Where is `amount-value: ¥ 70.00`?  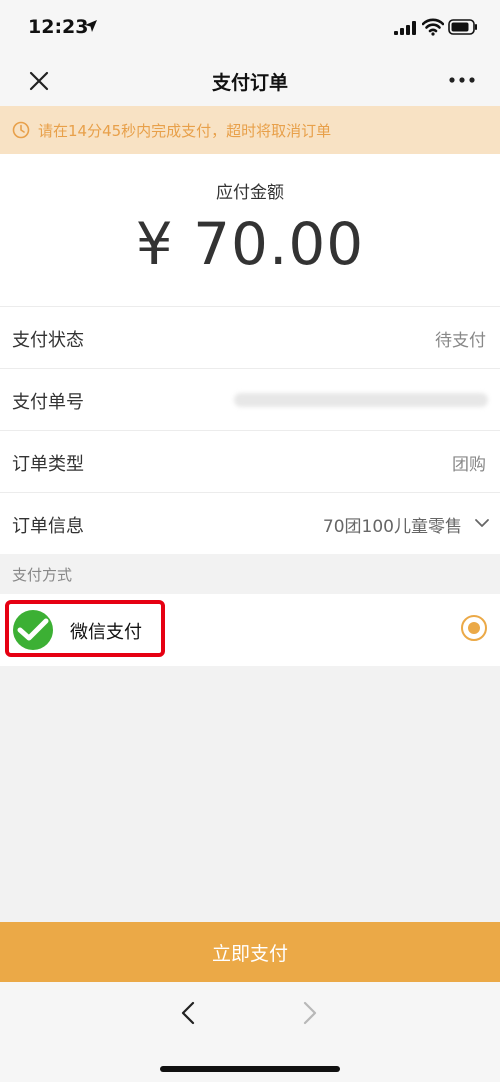 amount-value: ¥ 70.00 is located at coordinates (250, 244).